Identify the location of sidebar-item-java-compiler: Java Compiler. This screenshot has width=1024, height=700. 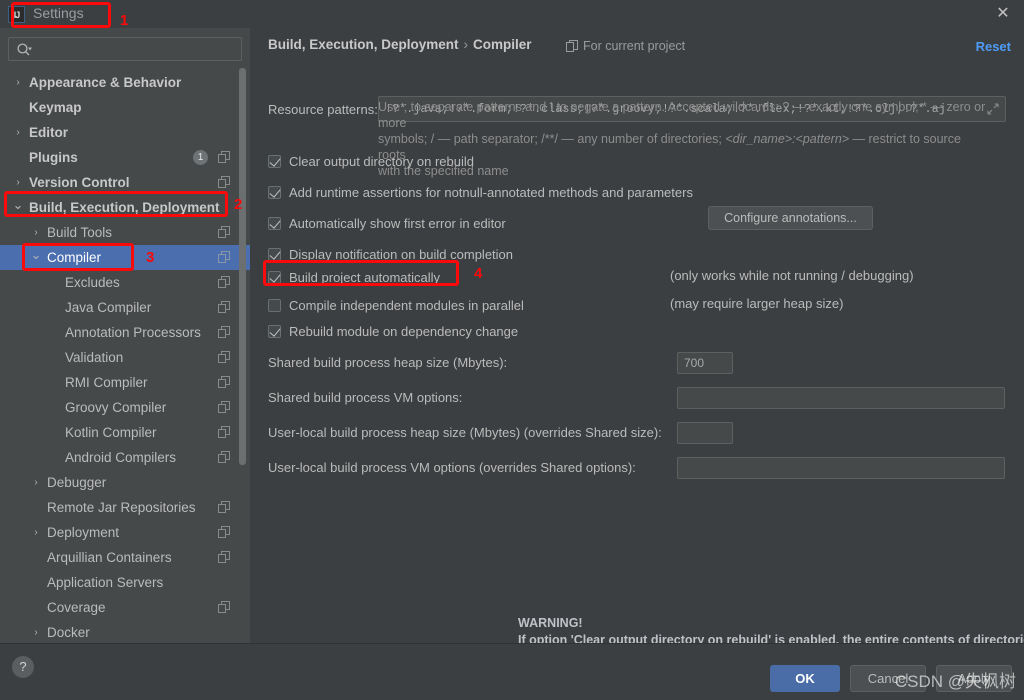
(125, 307).